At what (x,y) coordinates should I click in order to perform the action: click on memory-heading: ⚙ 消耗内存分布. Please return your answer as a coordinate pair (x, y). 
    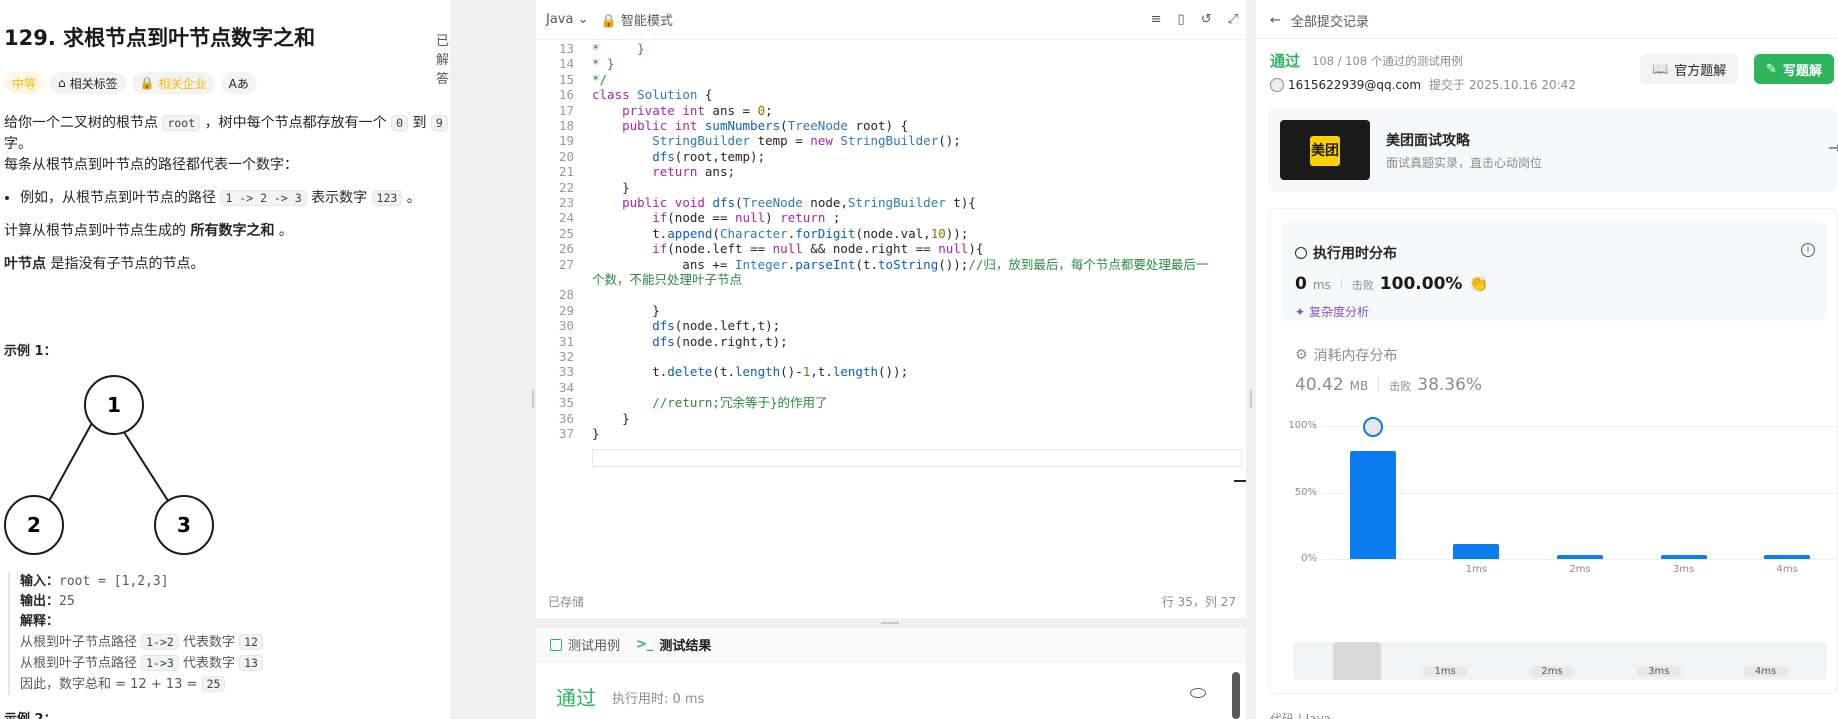
    Looking at the image, I should click on (1346, 355).